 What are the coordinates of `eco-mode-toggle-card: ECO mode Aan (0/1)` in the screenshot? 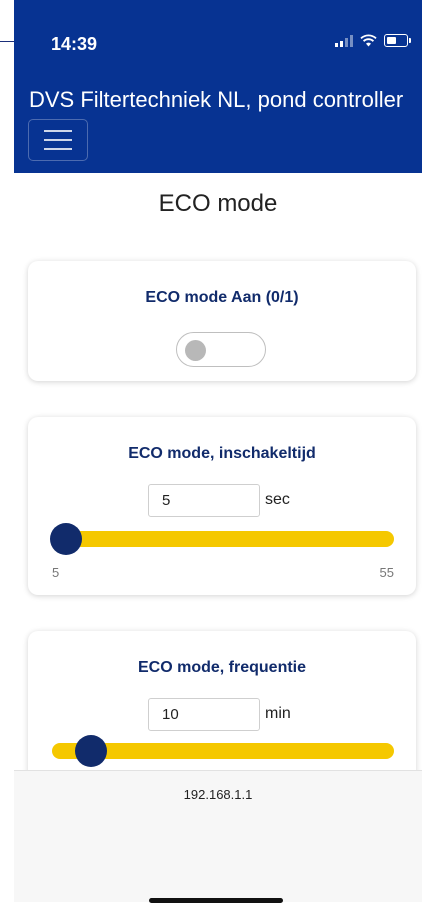 It's located at (222, 321).